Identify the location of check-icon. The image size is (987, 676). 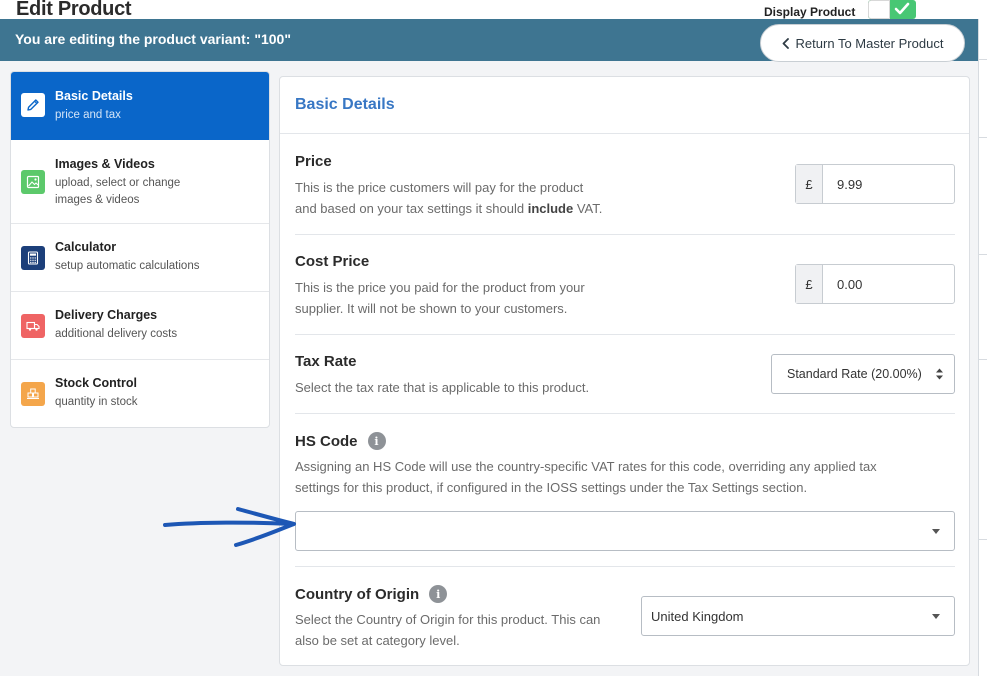
(902, 8).